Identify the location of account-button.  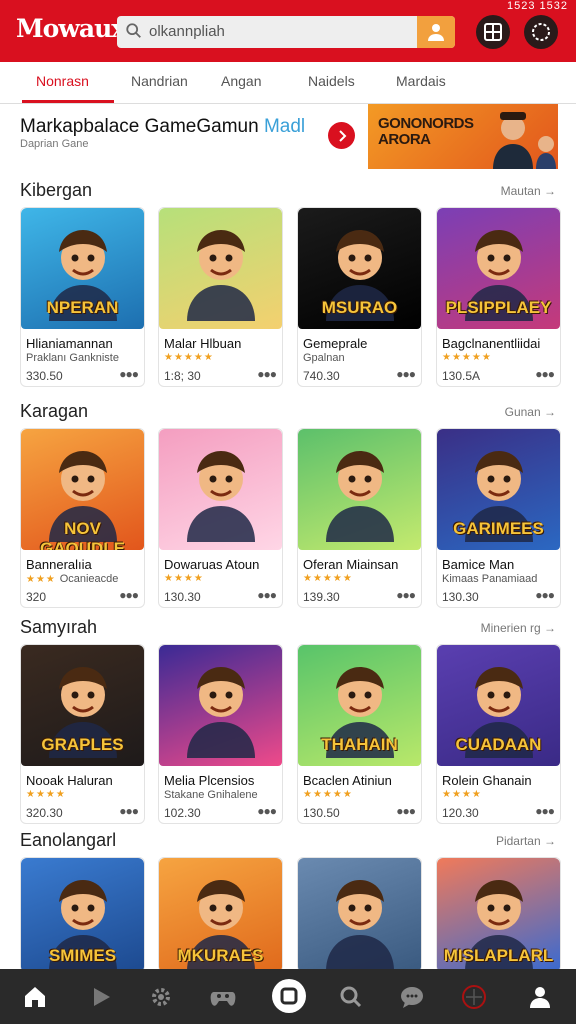
(436, 32).